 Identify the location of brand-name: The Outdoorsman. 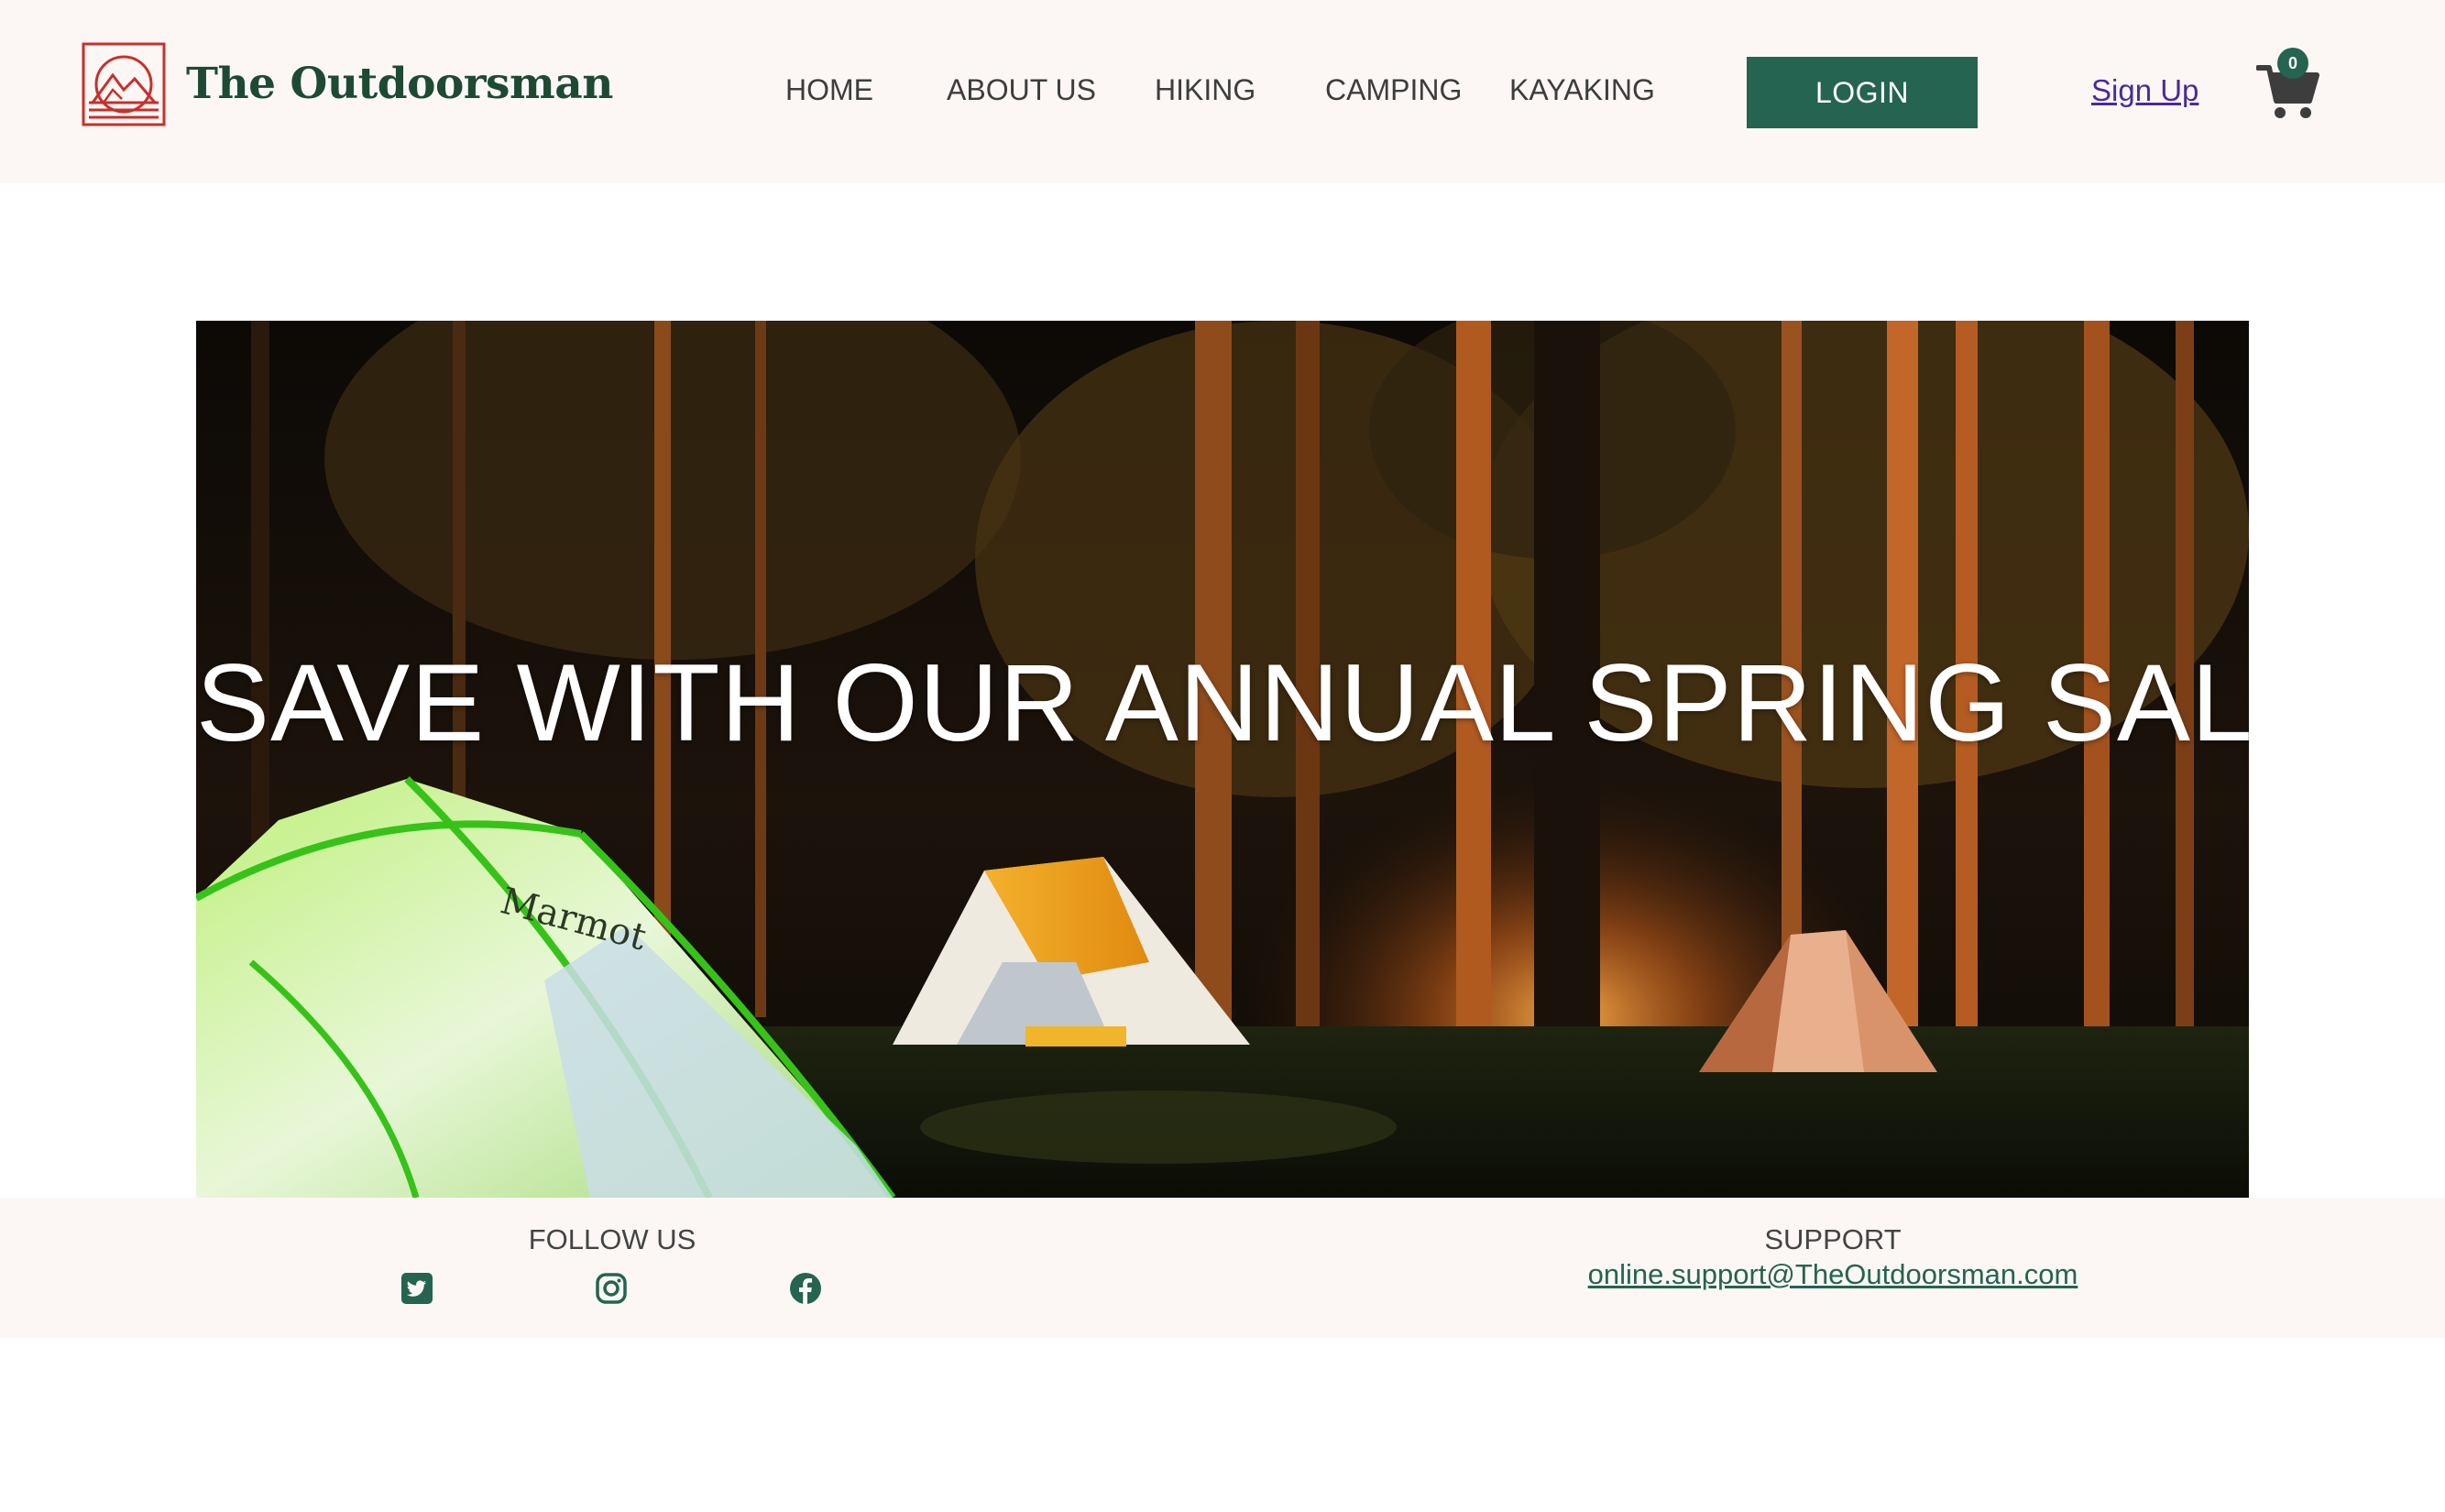
(399, 84).